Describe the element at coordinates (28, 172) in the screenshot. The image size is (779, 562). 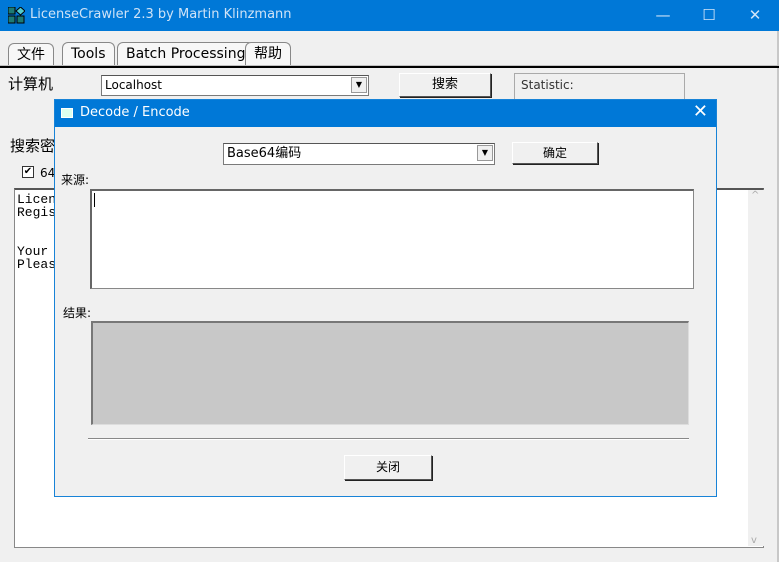
I see `64bit-checkbox: ✔` at that location.